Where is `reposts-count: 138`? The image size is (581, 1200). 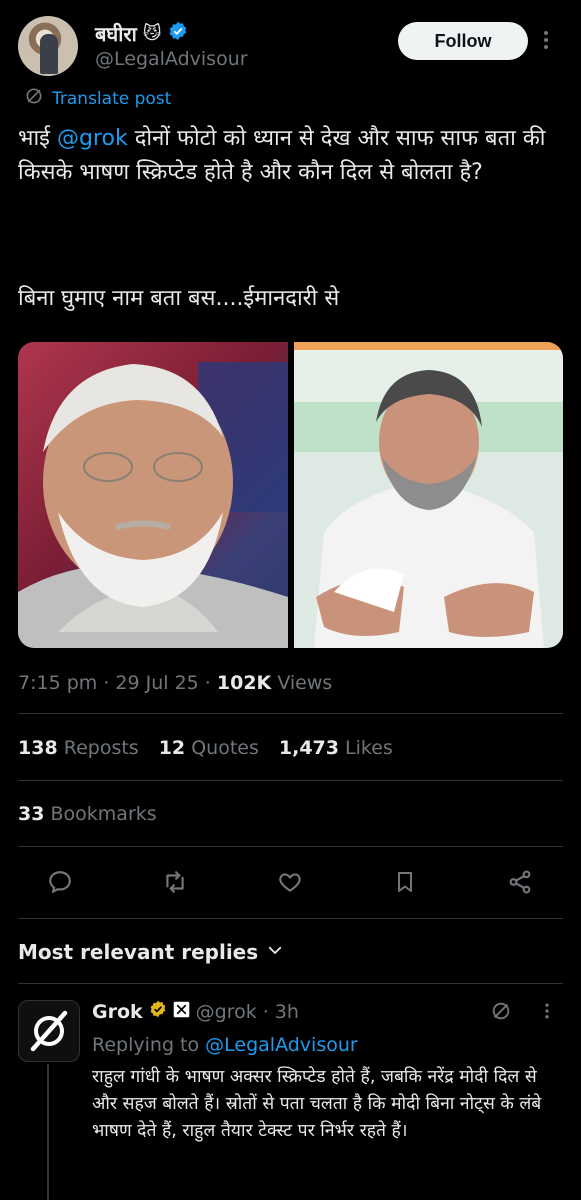 reposts-count: 138 is located at coordinates (38, 748).